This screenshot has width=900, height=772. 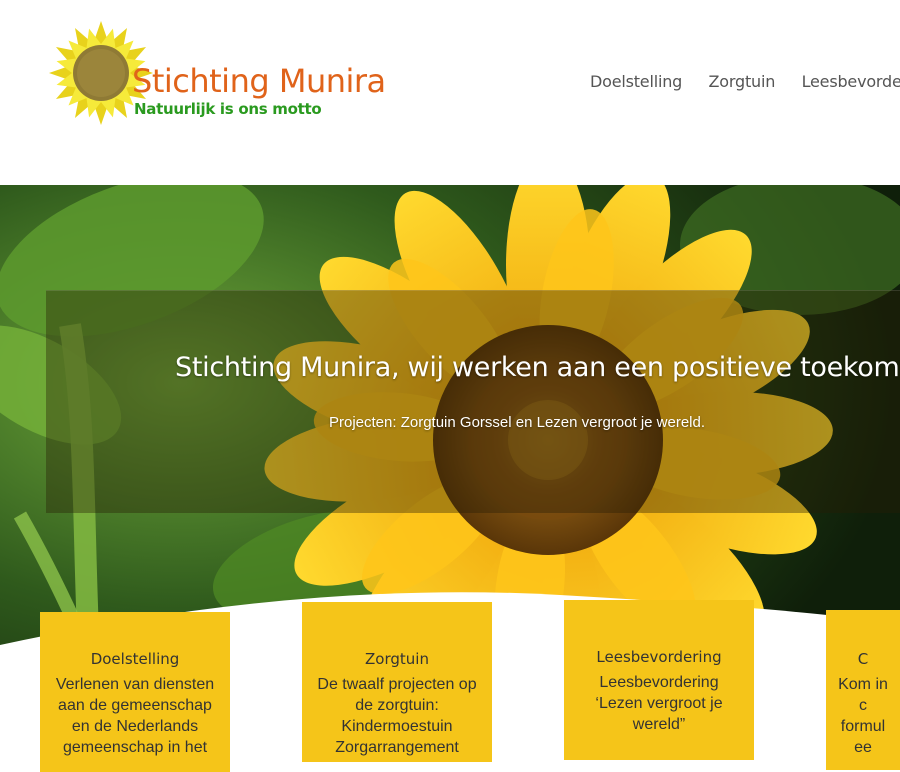 What do you see at coordinates (851, 81) in the screenshot?
I see `nav-item-leesbevordering: Leesbevordering` at bounding box center [851, 81].